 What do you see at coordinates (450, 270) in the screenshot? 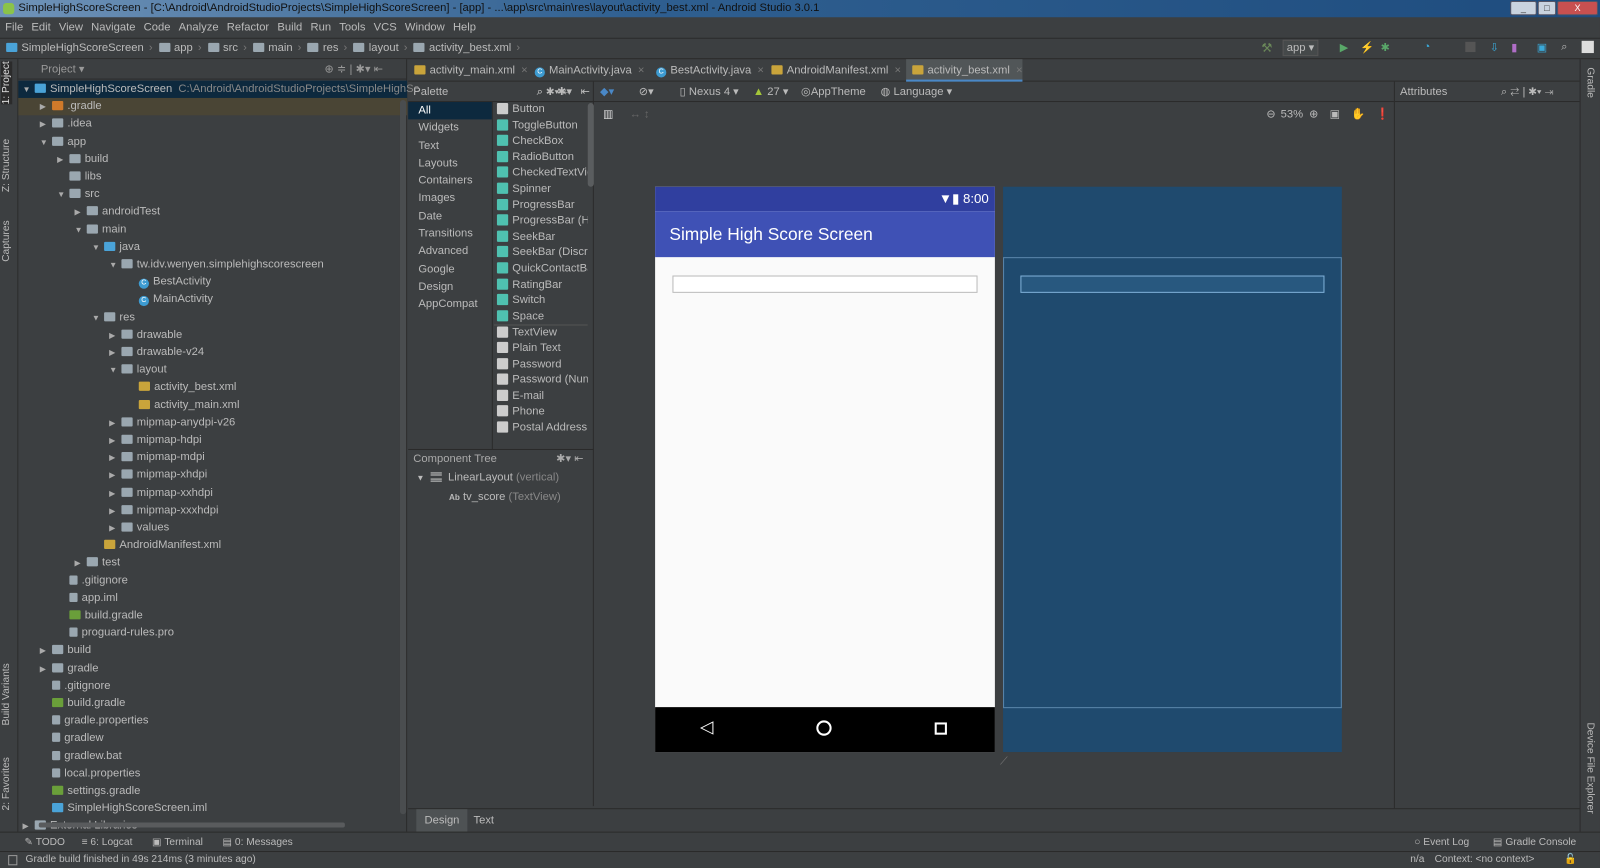
I see `palette-category-google: Google` at bounding box center [450, 270].